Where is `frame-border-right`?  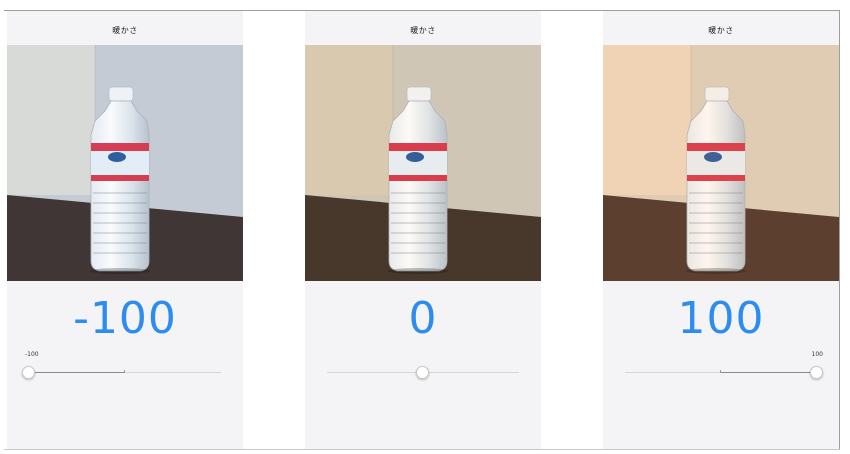 frame-border-right is located at coordinates (839, 230).